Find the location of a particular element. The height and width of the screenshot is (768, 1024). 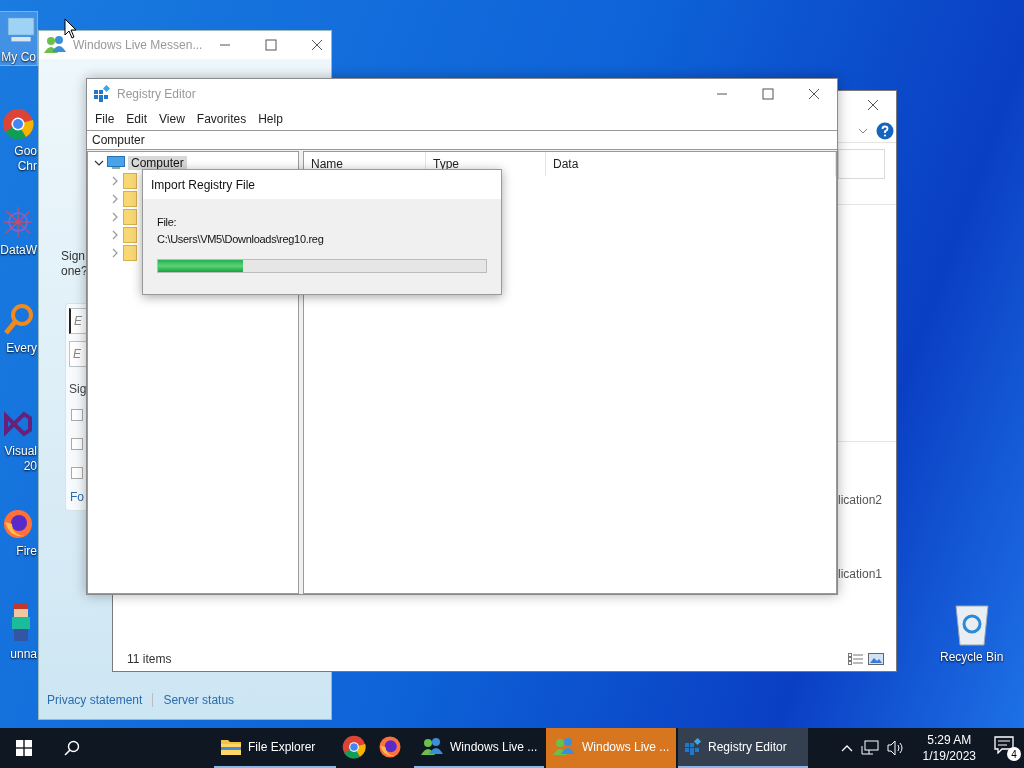

dialog-title: Import Registry File is located at coordinates (203, 184).